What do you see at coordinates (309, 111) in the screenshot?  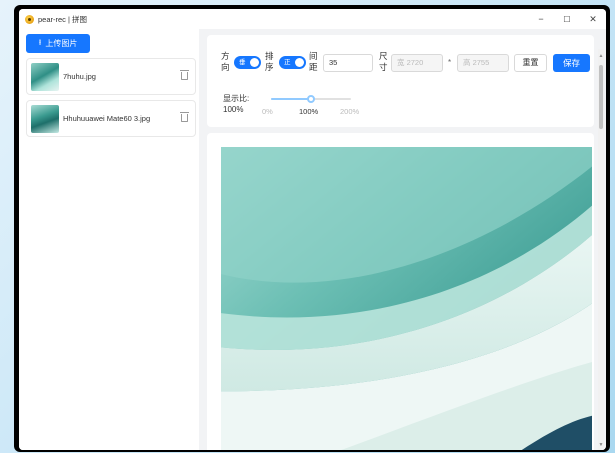 I see `zoom-mark-mid: 100%` at bounding box center [309, 111].